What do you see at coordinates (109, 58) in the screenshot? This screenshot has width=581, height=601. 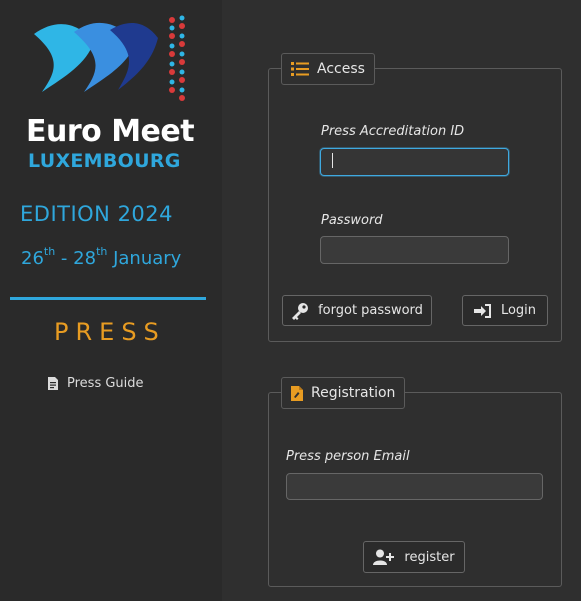 I see `logo-mark` at bounding box center [109, 58].